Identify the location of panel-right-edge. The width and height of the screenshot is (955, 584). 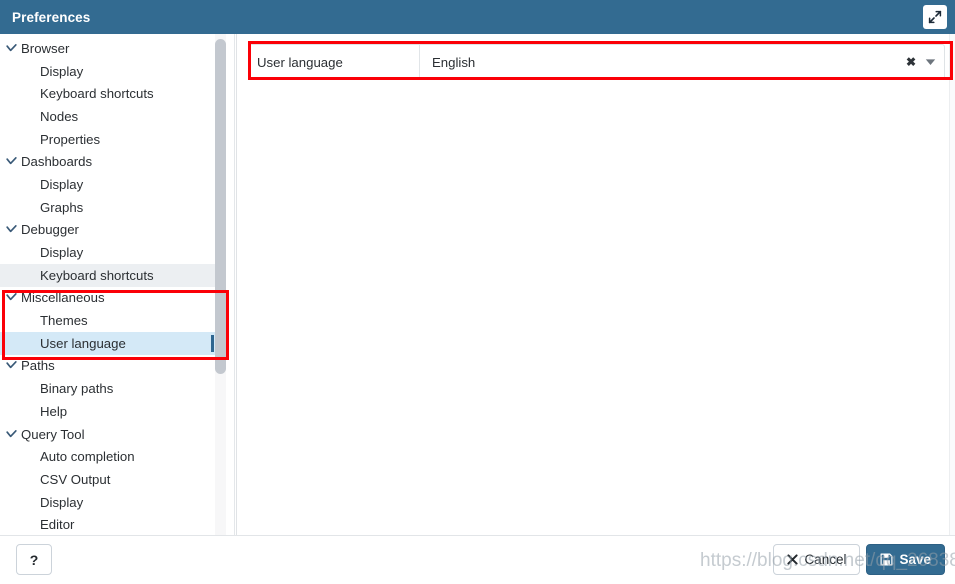
(952, 284).